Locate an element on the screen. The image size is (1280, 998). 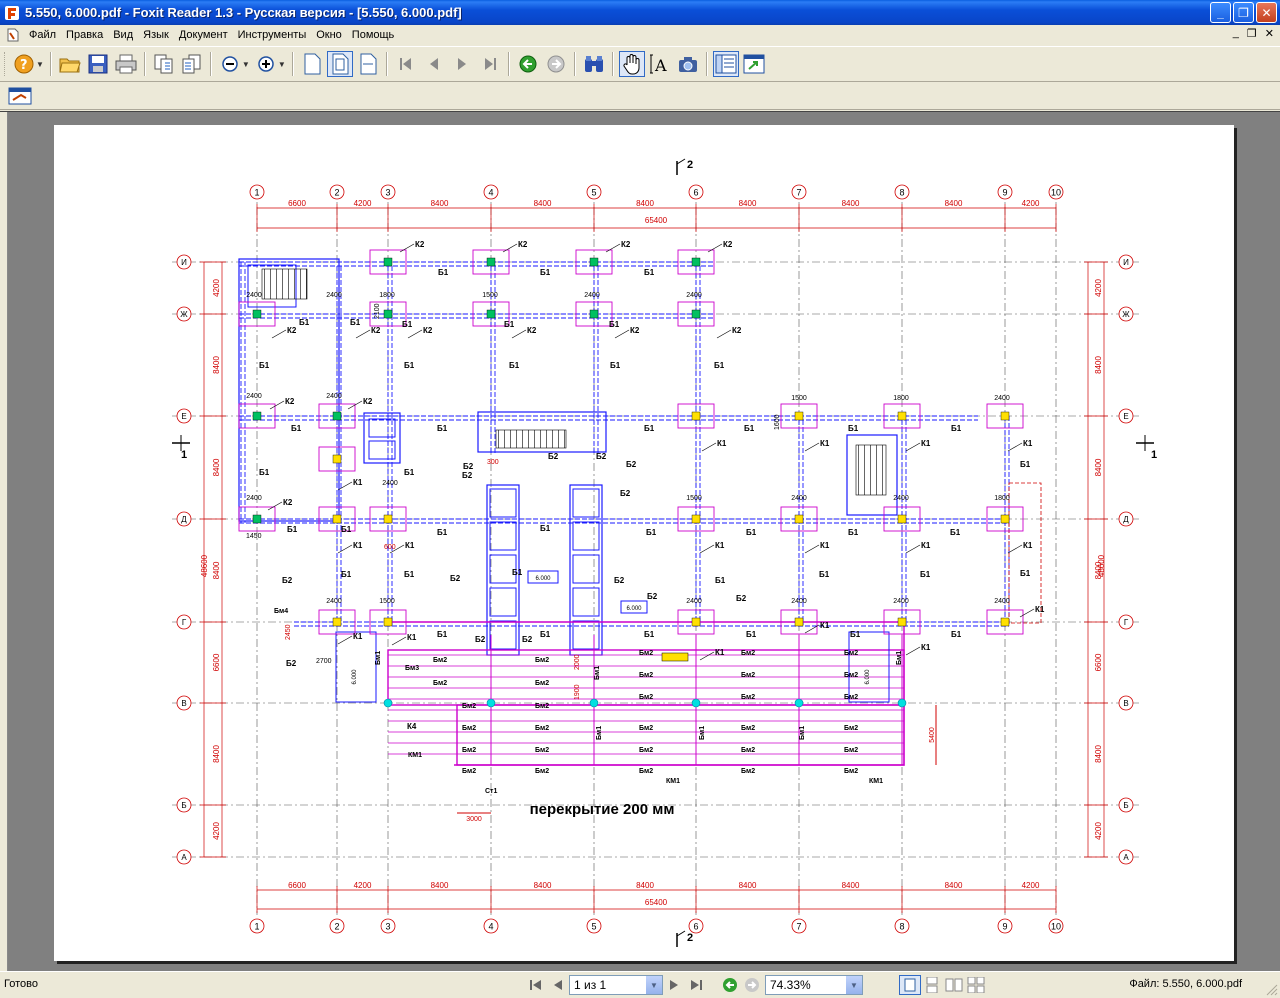
page-number-combo: 1 из 1 ▼ is located at coordinates (616, 985).